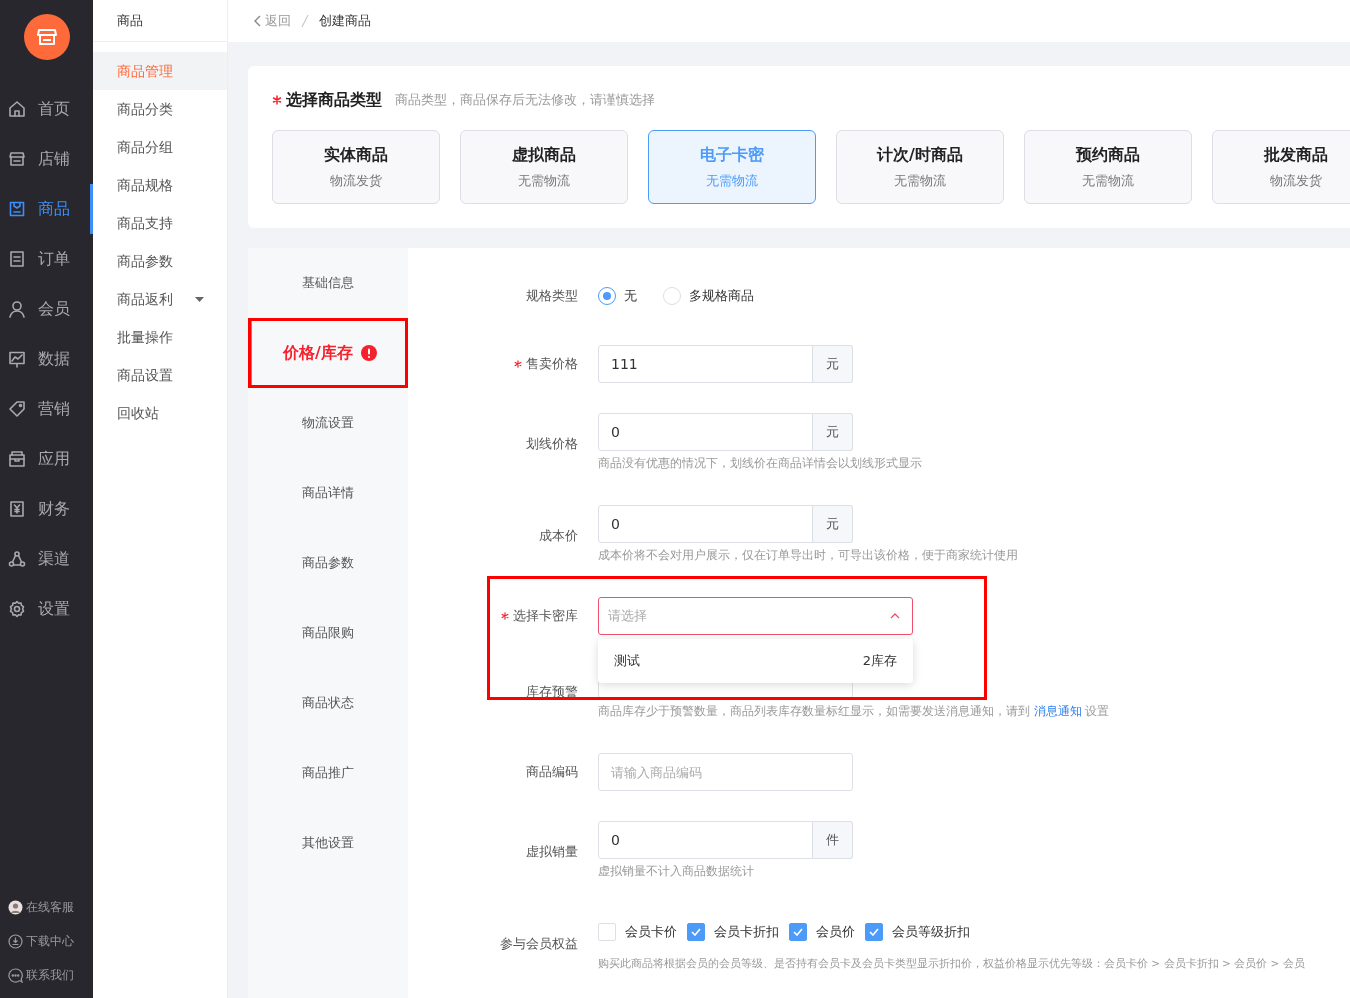 This screenshot has height=998, width=1350. What do you see at coordinates (257, 21) in the screenshot?
I see `chevron-left-icon` at bounding box center [257, 21].